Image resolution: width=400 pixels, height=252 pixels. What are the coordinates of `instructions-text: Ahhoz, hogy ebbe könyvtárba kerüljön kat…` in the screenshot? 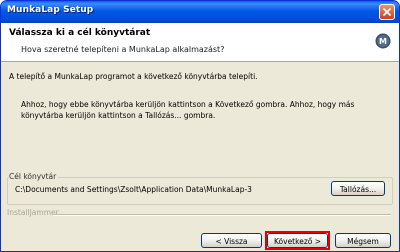 It's located at (188, 110).